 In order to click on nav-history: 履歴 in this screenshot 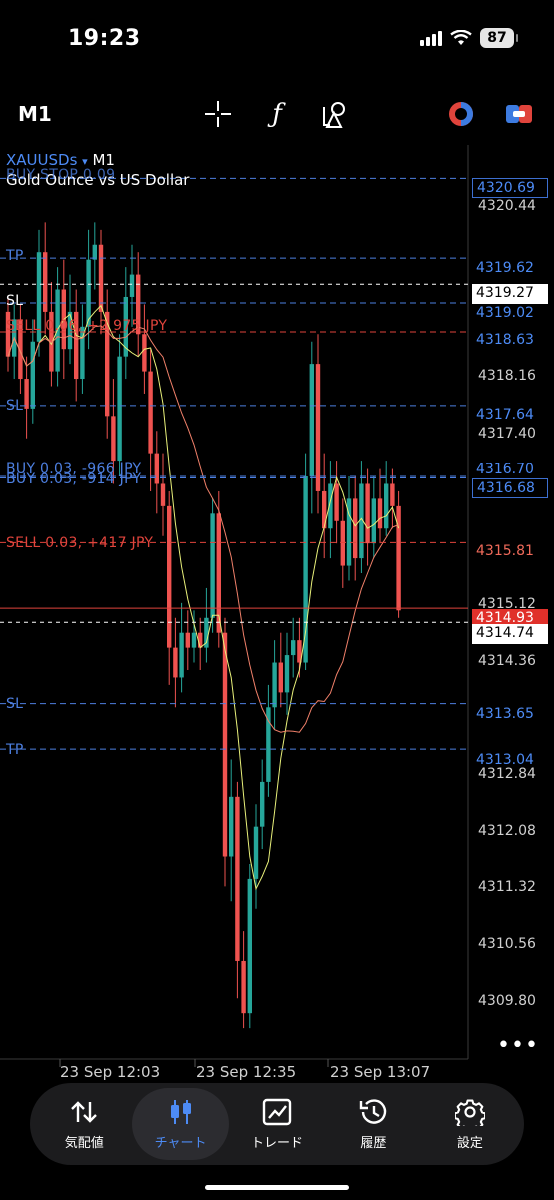, I will do `click(373, 1124)`.